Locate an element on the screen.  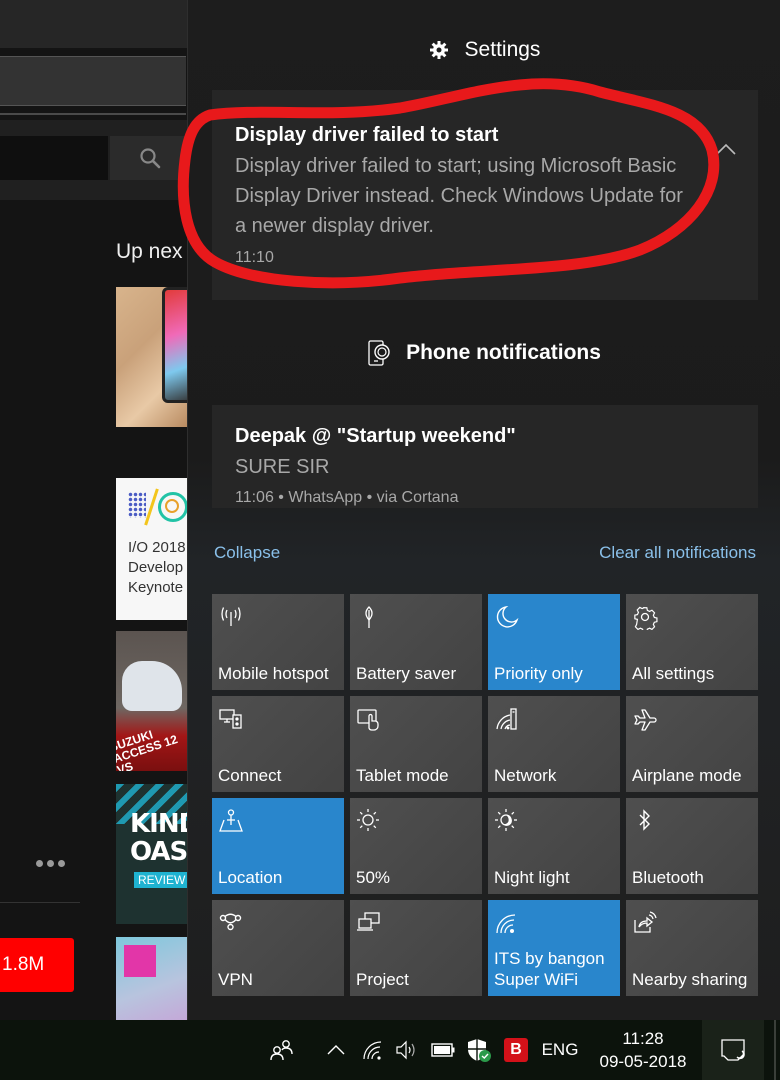
bitdefender-icon: B is located at coordinates (516, 1050).